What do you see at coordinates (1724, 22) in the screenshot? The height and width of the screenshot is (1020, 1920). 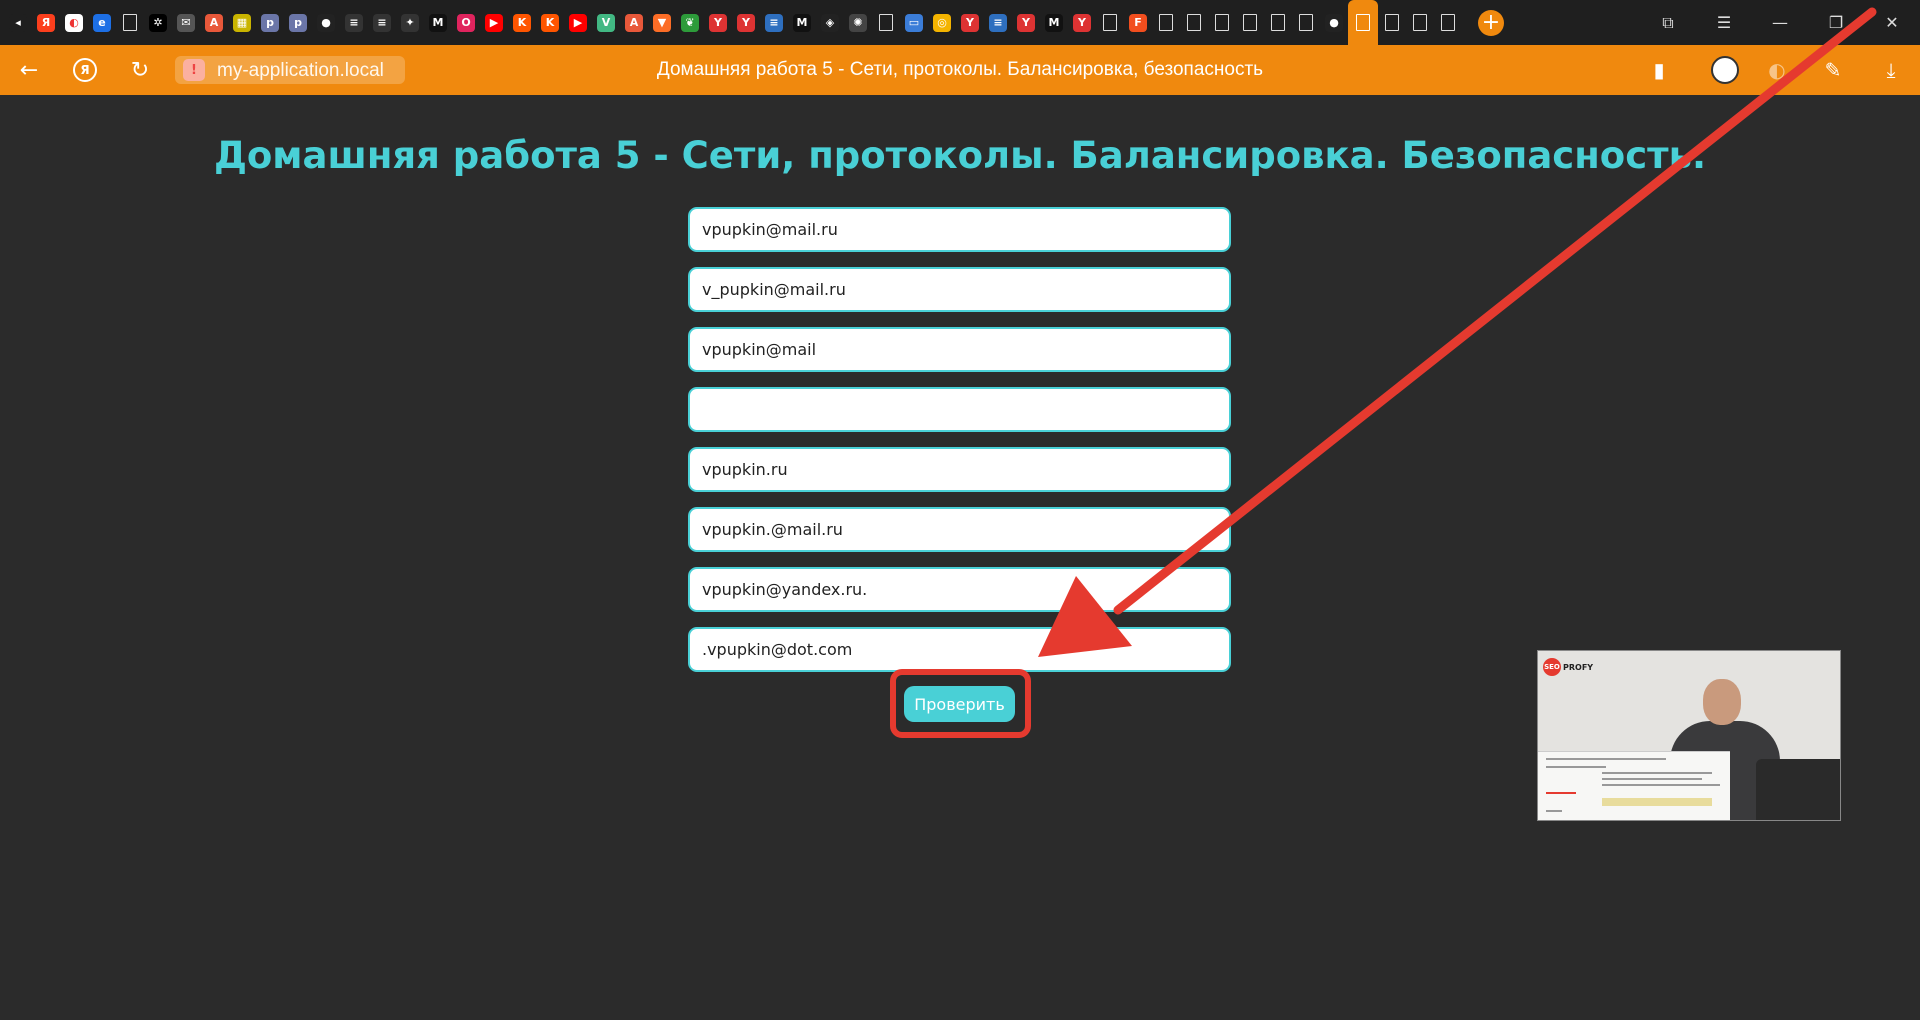 I see `menu-icon: ☰` at bounding box center [1724, 22].